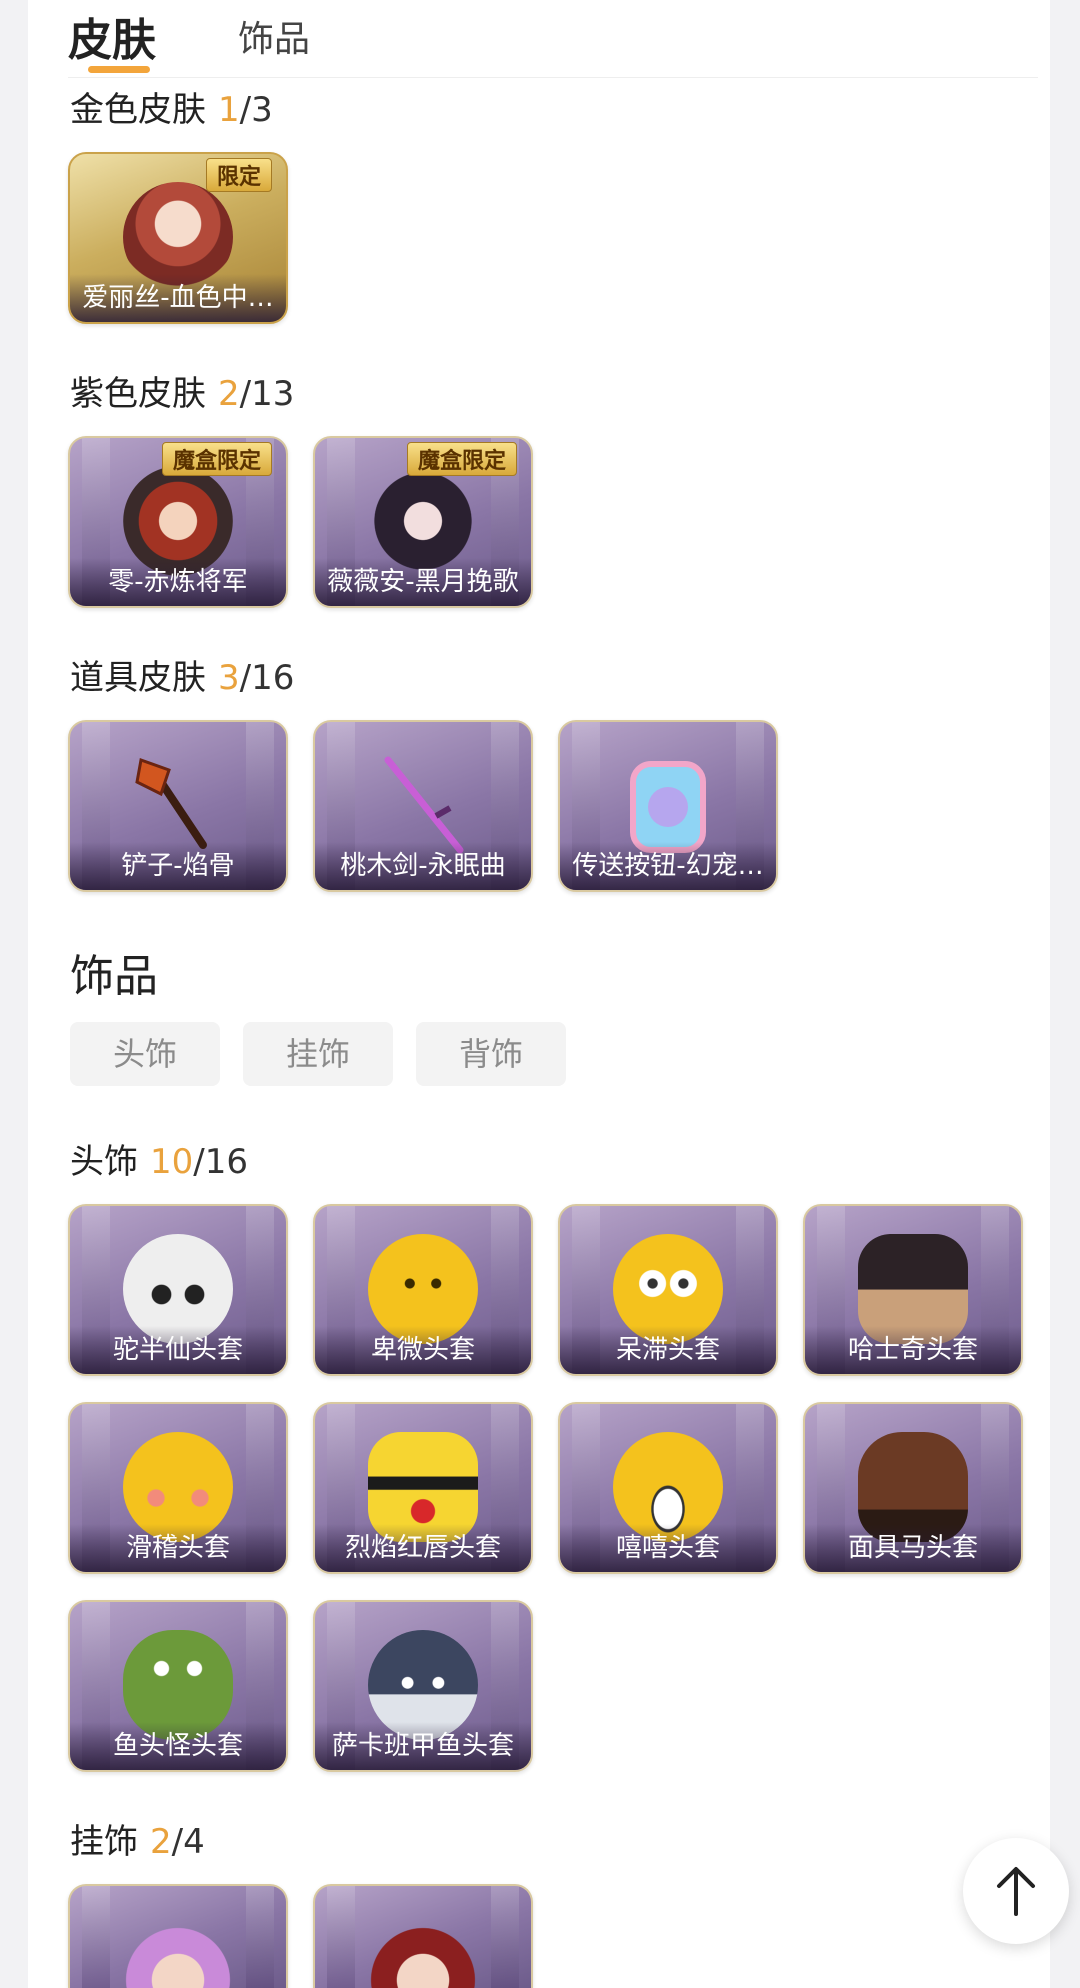 The image size is (1080, 1988). Describe the element at coordinates (423, 1746) in the screenshot. I see `card-label: 萨卡班甲鱼头套` at that location.